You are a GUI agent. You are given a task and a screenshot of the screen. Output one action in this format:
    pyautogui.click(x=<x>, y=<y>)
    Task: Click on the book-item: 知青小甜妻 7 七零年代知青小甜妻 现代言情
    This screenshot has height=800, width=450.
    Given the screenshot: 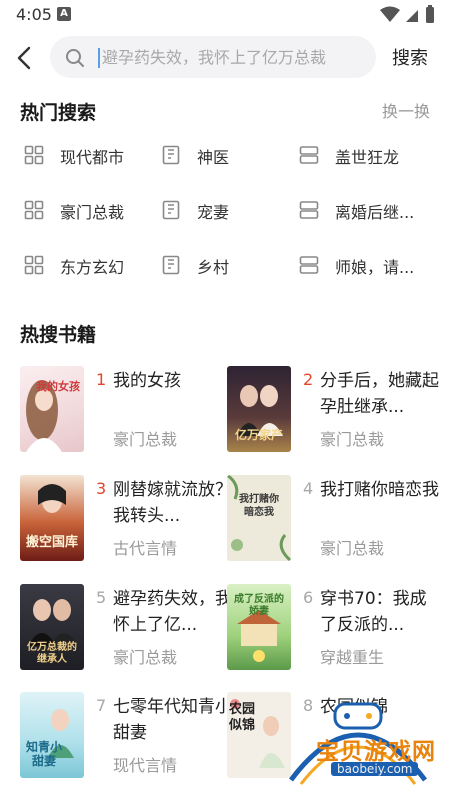 What is the action you would take?
    pyautogui.click(x=127, y=742)
    